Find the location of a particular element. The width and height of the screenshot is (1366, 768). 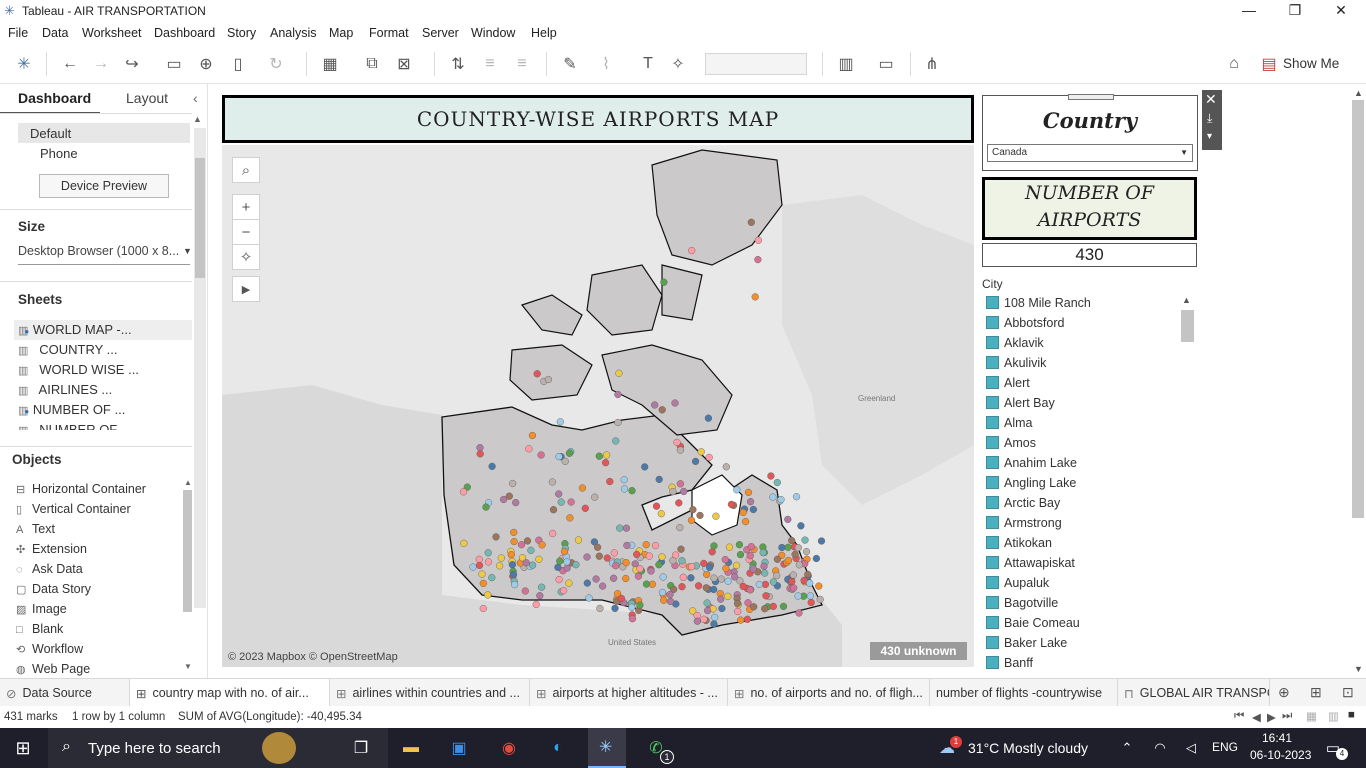

city-legend-item: Aupaluk is located at coordinates (1017, 586).